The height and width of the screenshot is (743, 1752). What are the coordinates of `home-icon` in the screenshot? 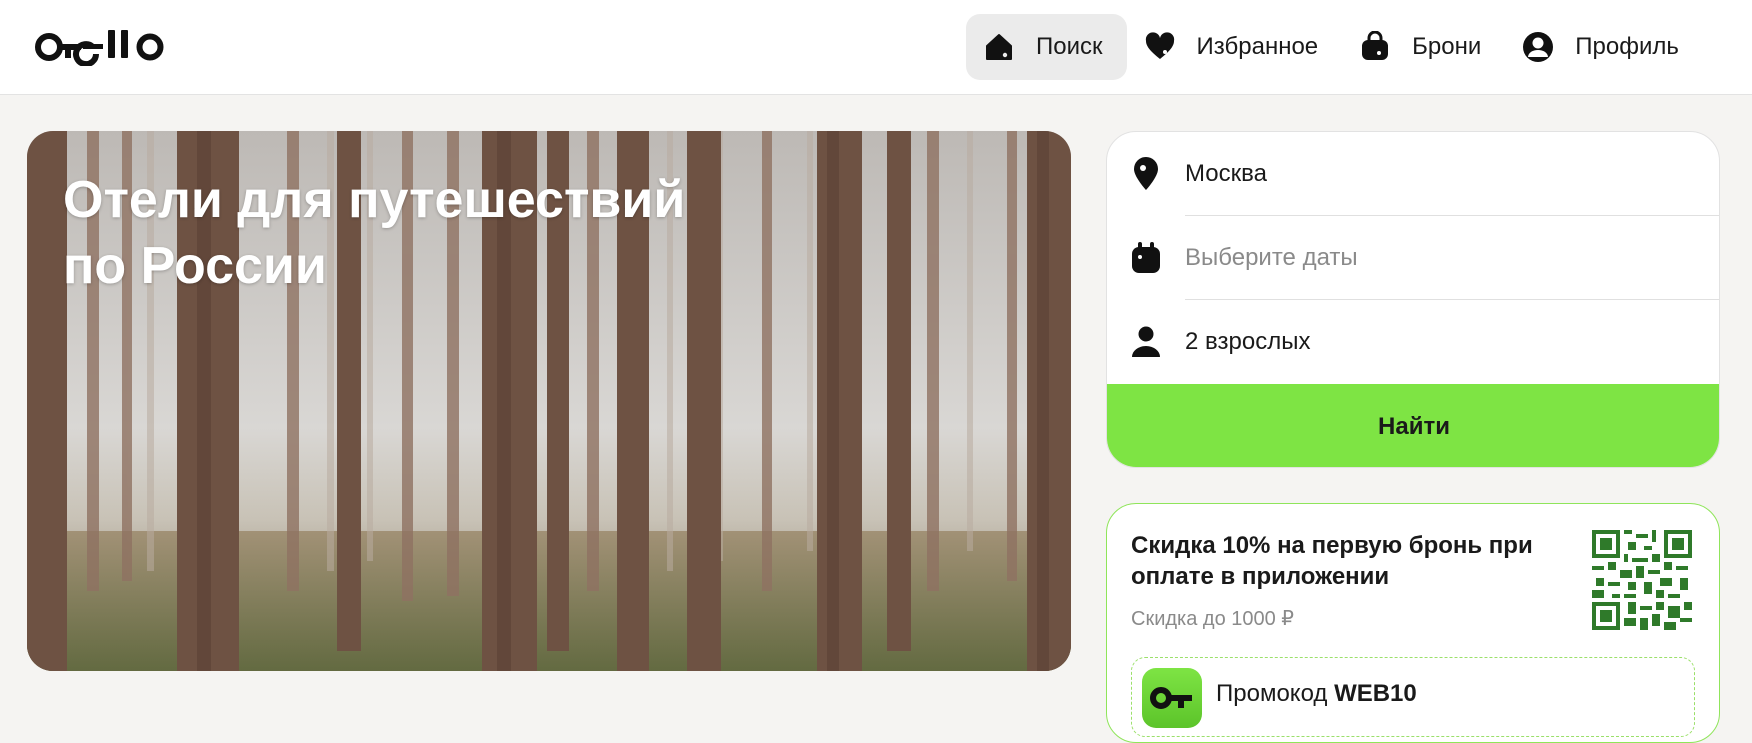 It's located at (999, 47).